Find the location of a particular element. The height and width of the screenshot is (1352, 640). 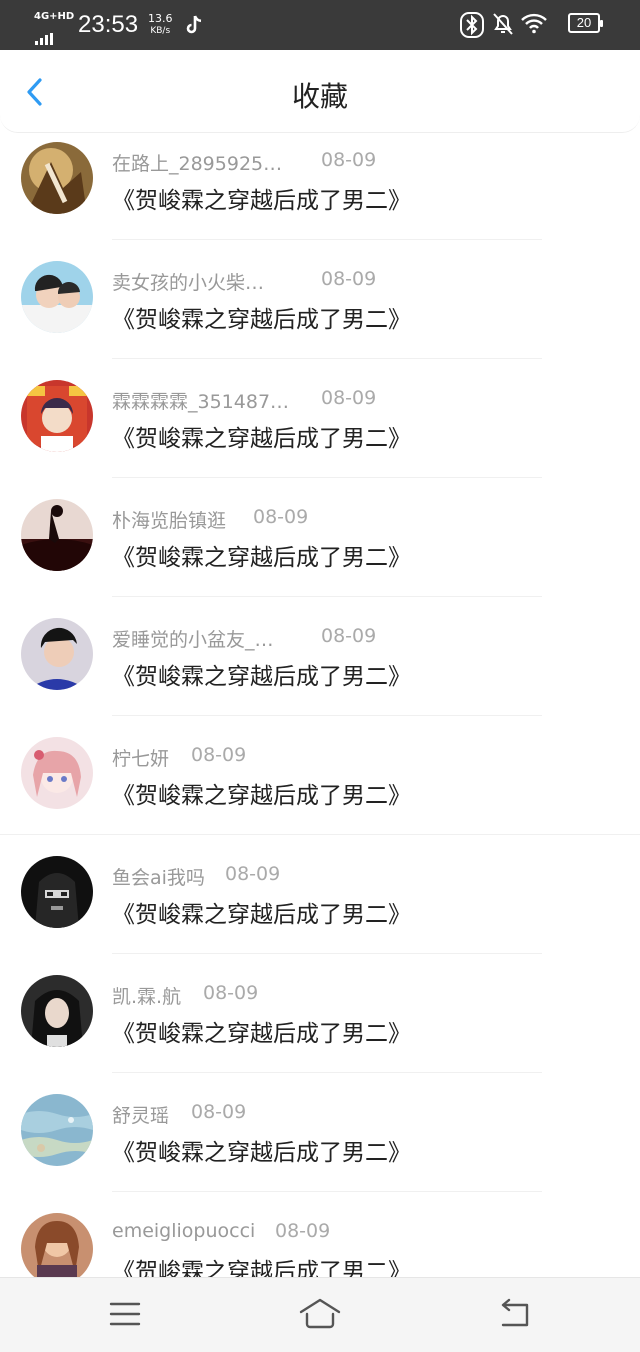

page-title: 收藏 is located at coordinates (319, 96).